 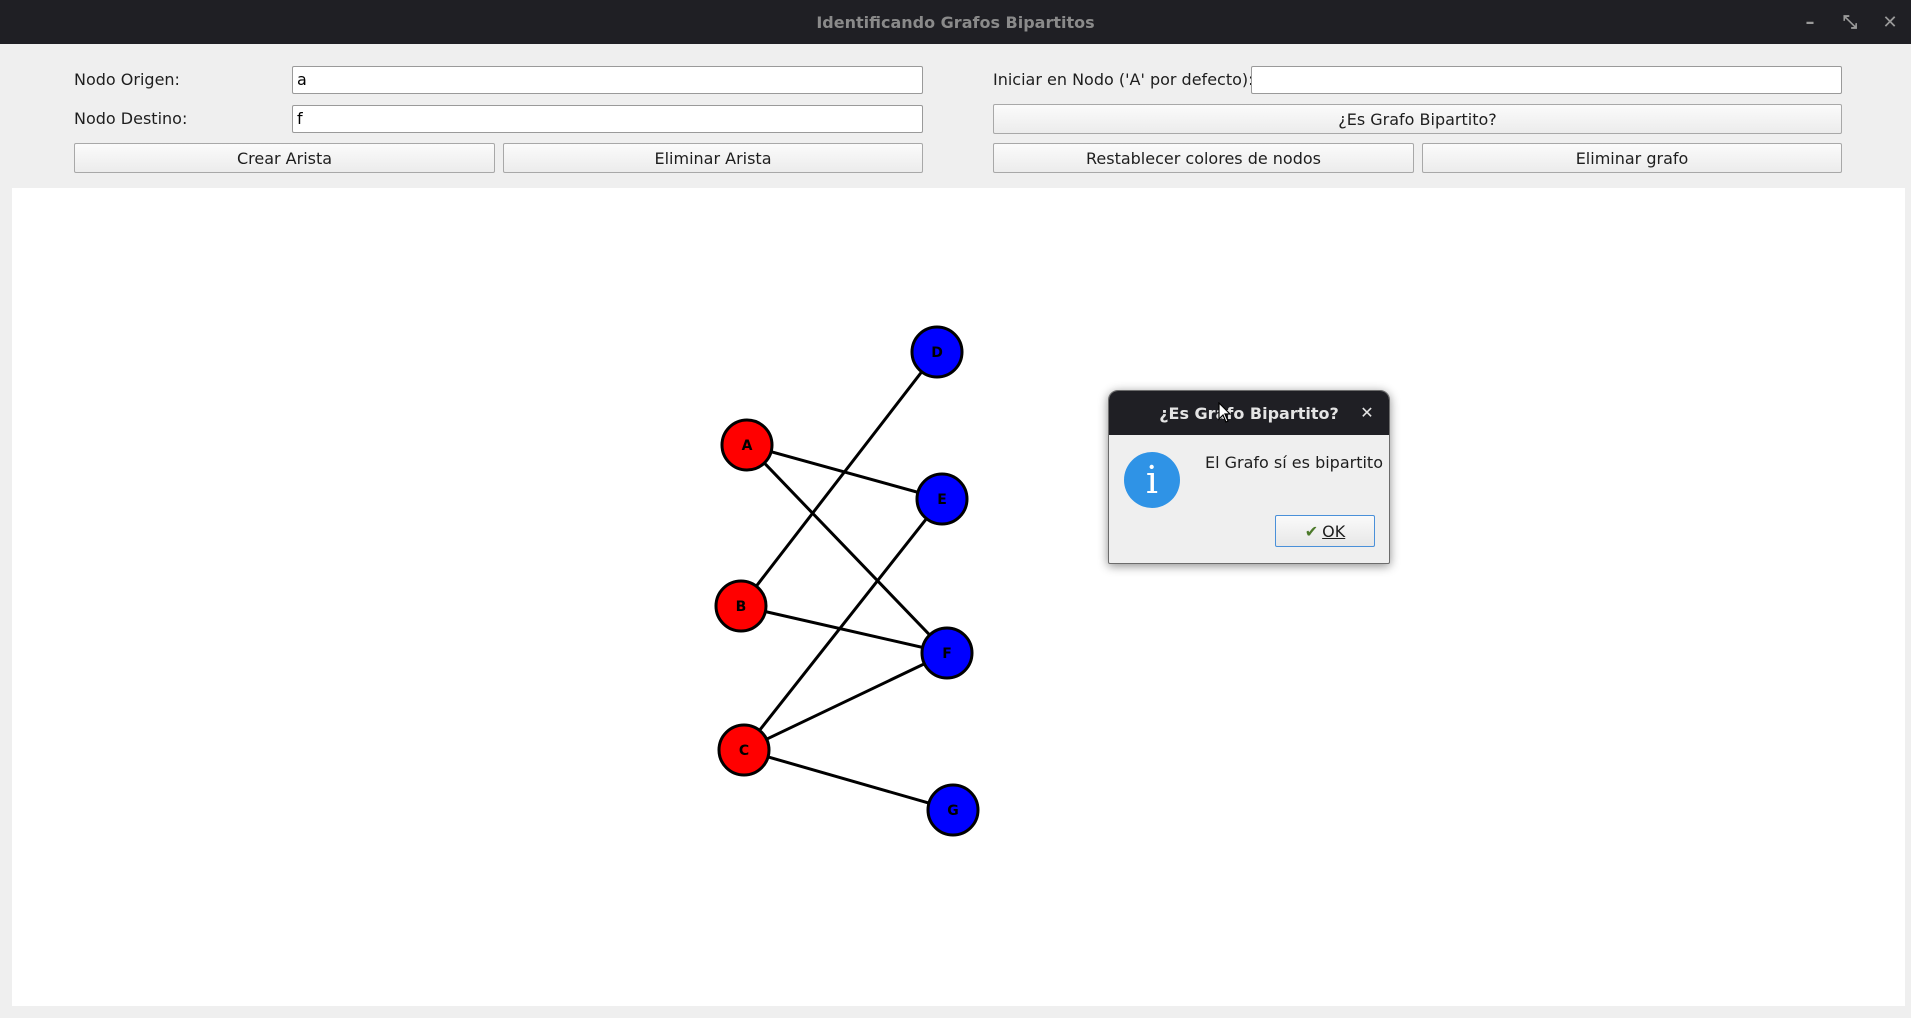 I want to click on restore-icon: ⤡, so click(x=1850, y=22).